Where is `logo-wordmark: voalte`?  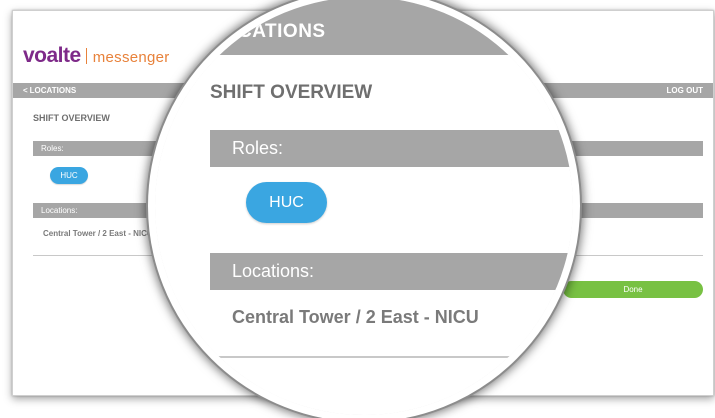
logo-wordmark: voalte is located at coordinates (52, 55).